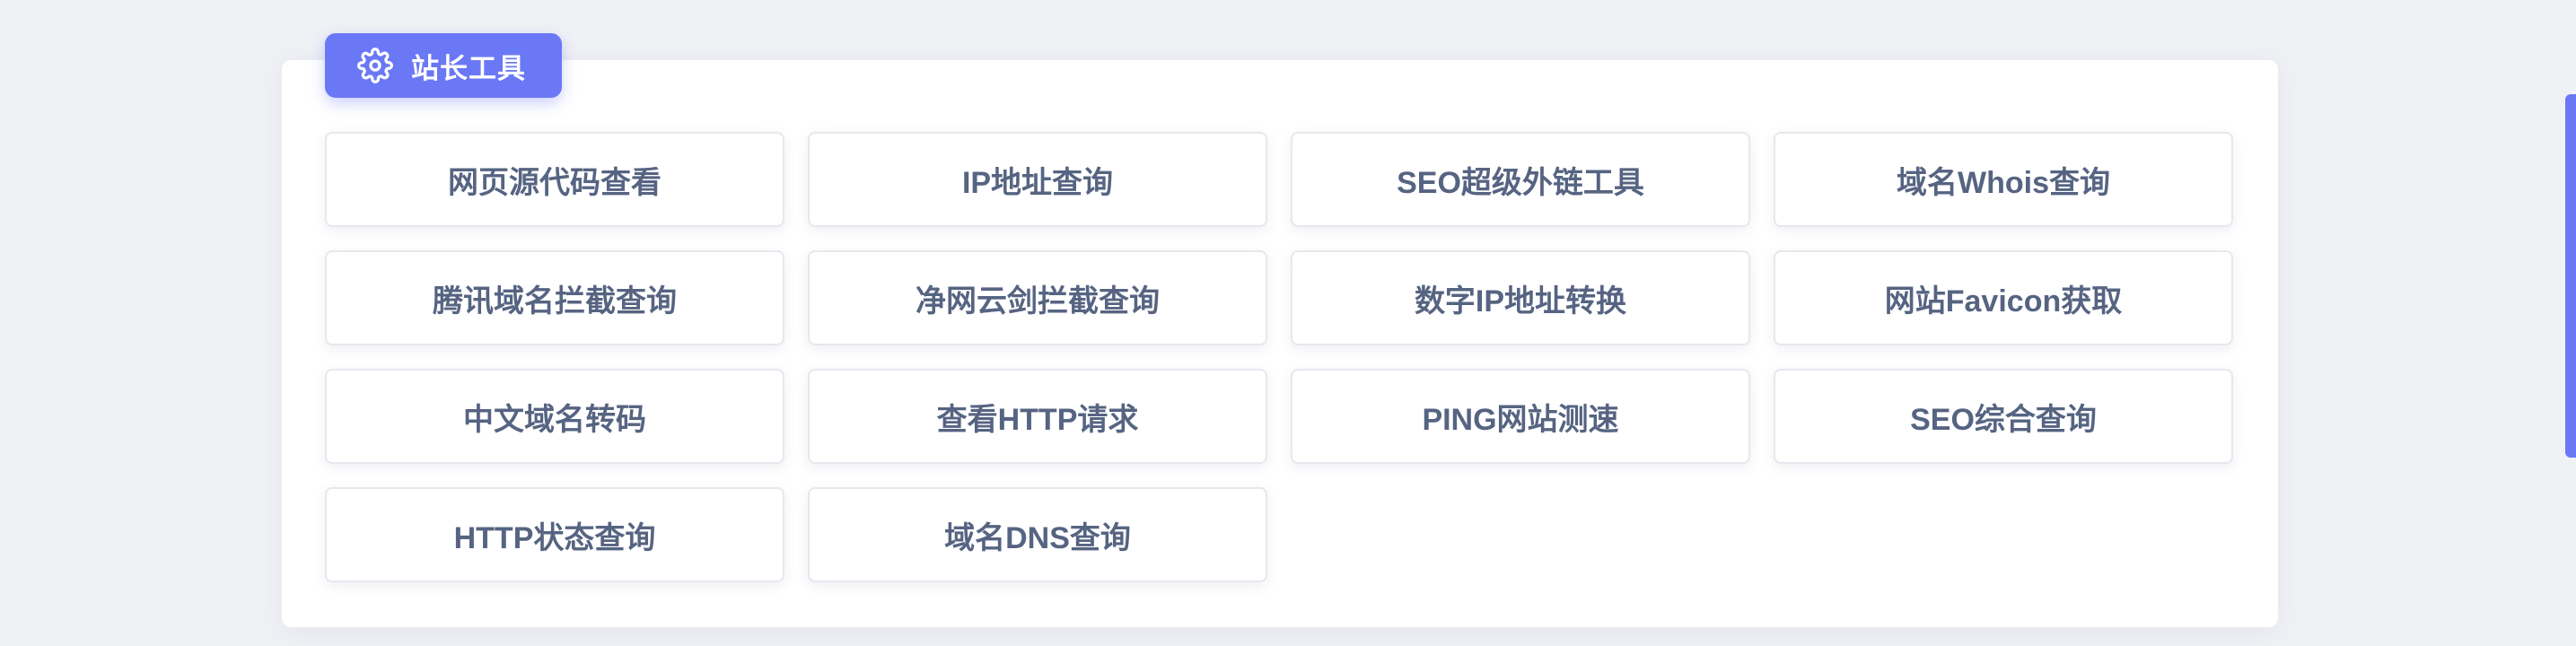  Describe the element at coordinates (2003, 416) in the screenshot. I see `tool-seo-overview: SEO综合查询` at that location.